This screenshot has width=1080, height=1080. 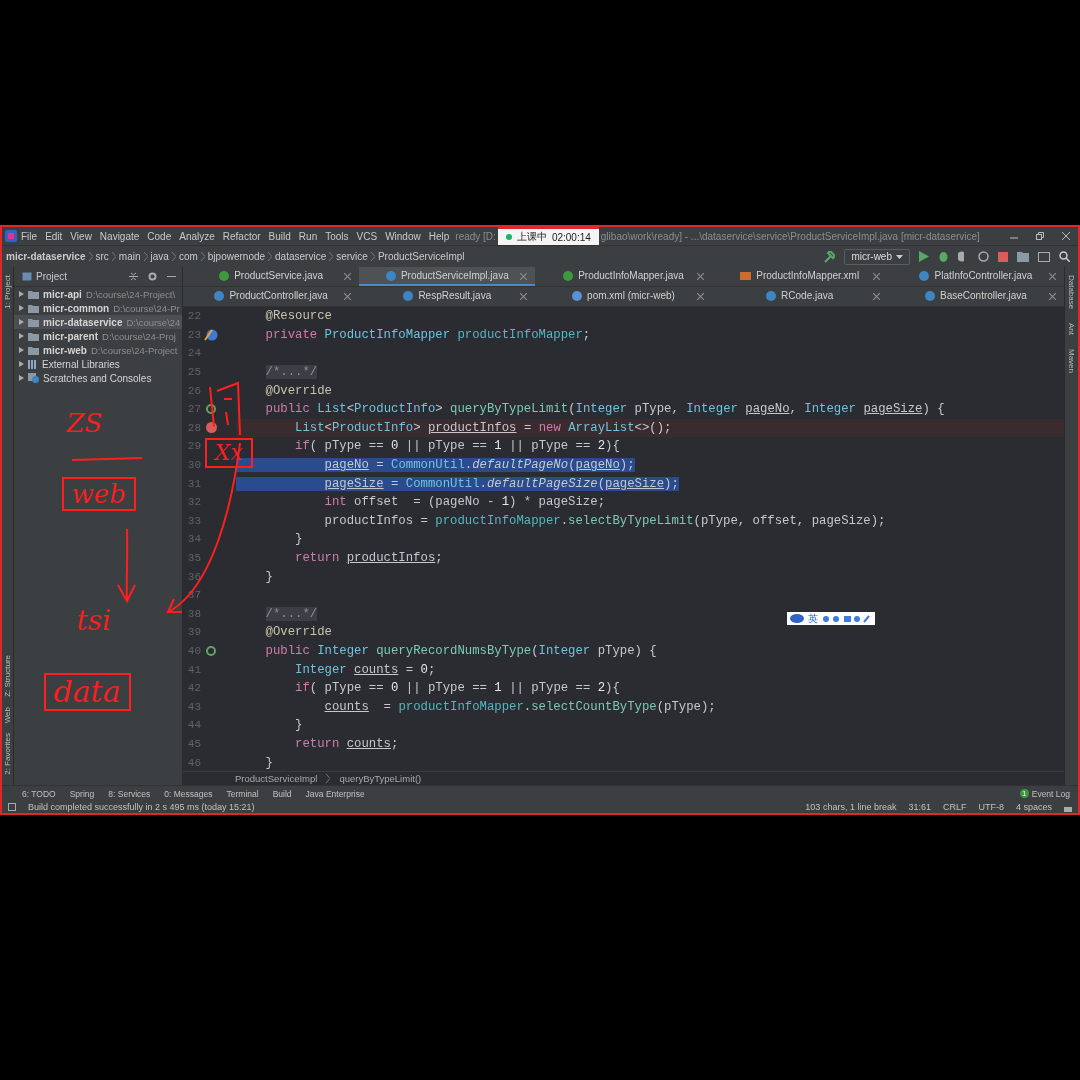 I want to click on tool-window-tab: Java Enterprise, so click(x=335, y=793).